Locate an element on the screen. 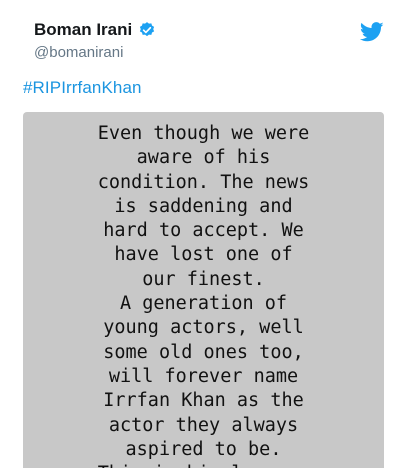  avatar is located at coordinates (10, 38).